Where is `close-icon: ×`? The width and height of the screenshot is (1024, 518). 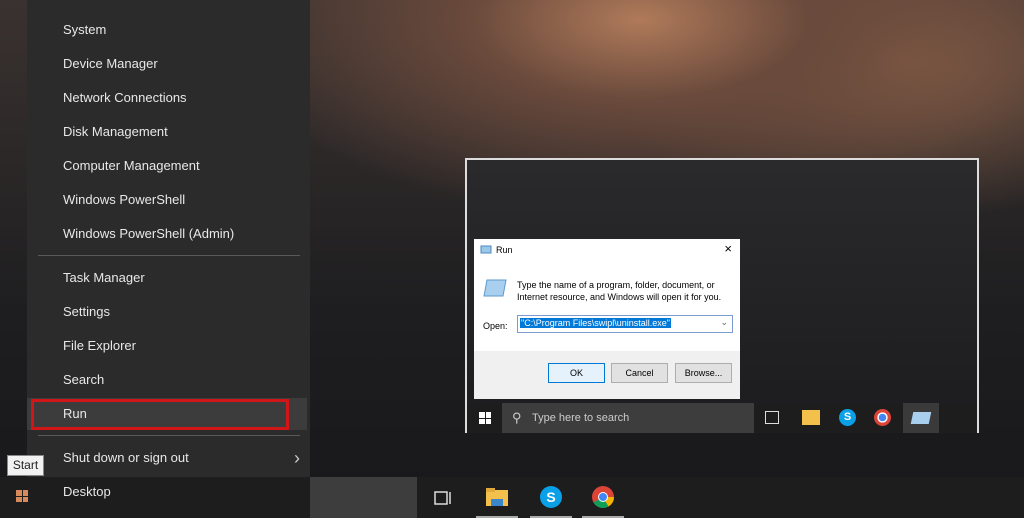 close-icon: × is located at coordinates (728, 248).